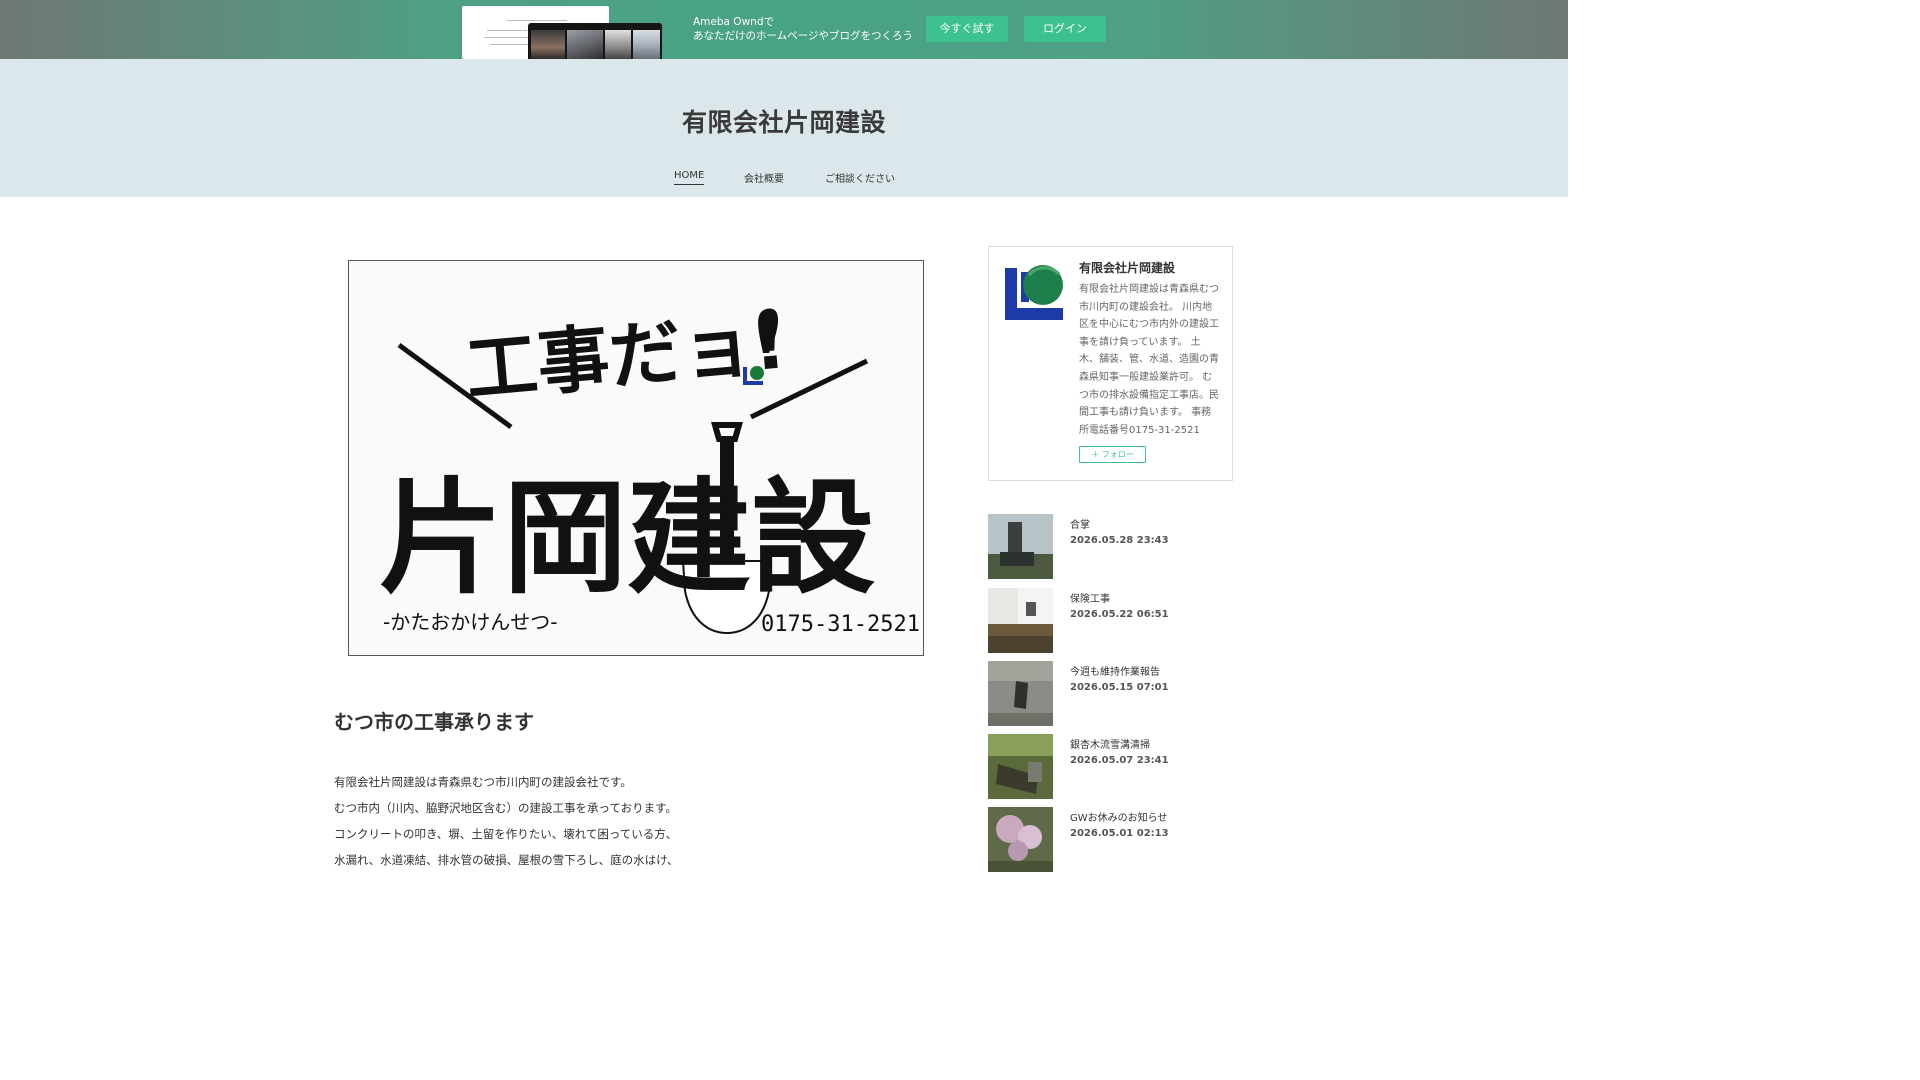 This screenshot has height=1080, width=1920. I want to click on profile-name: 有限会社片岡建設, so click(1127, 267).